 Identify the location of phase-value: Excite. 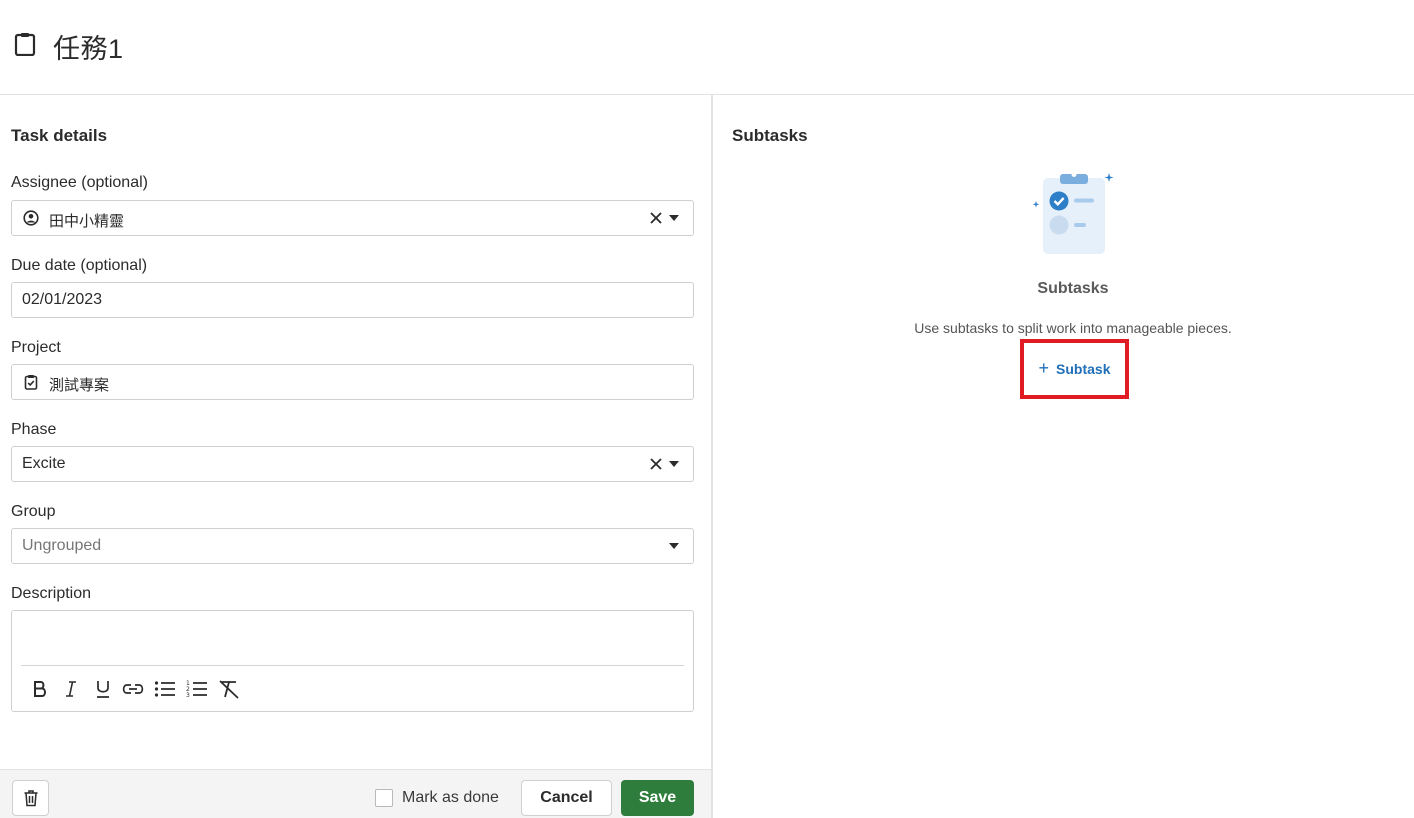
(44, 463).